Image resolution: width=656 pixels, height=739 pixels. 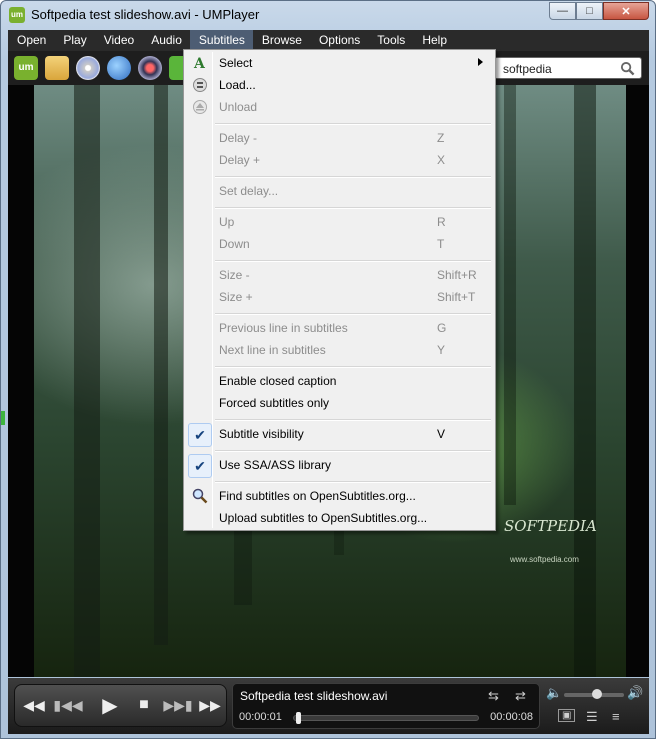 What do you see at coordinates (281, 40) in the screenshot?
I see `menu-browse: Browse` at bounding box center [281, 40].